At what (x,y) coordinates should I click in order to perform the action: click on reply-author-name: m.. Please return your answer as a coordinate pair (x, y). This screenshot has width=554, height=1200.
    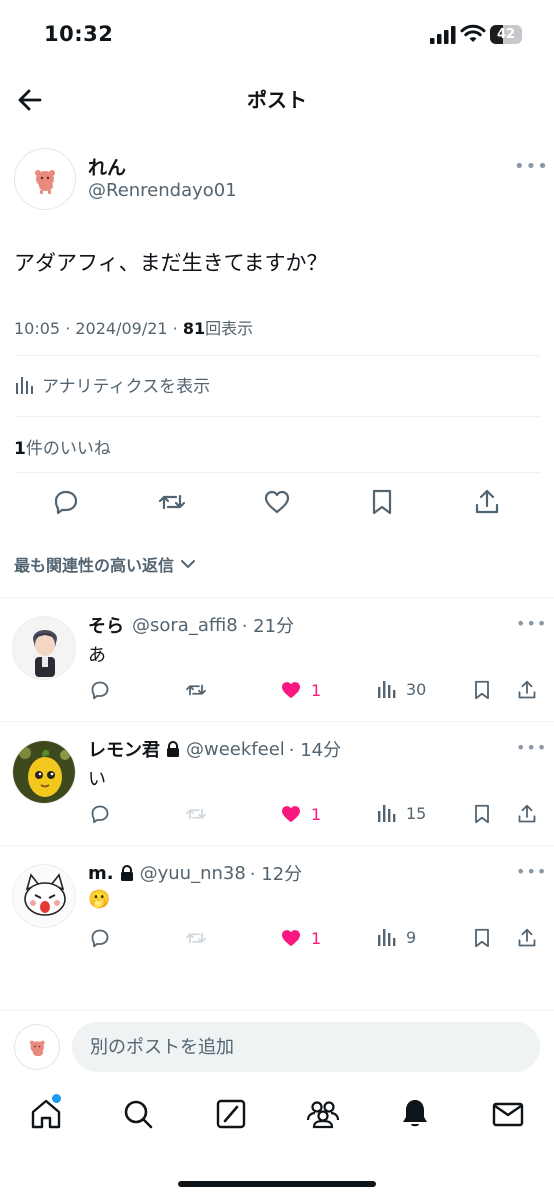
    Looking at the image, I should click on (101, 873).